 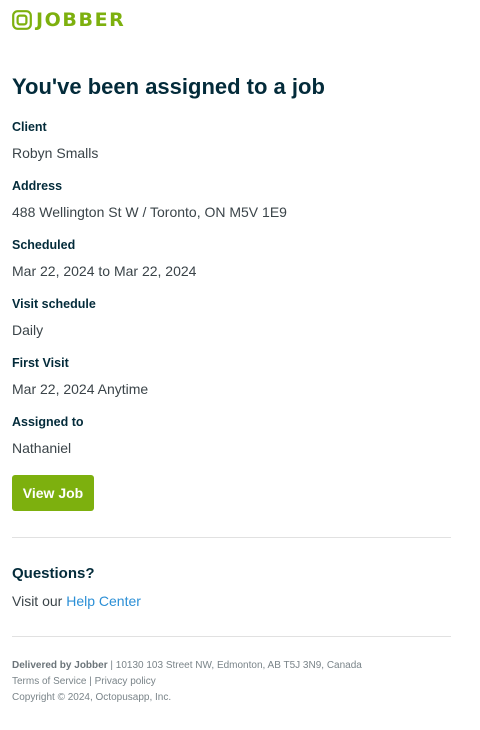 I want to click on jobber-logo-icon, so click(x=22, y=20).